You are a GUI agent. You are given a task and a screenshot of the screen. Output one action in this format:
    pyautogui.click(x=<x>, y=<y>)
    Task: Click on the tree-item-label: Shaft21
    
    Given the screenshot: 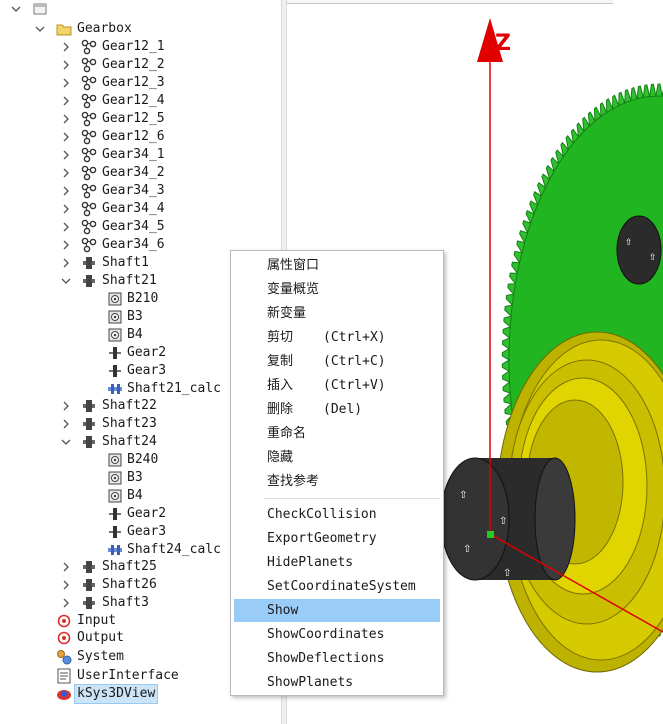 What is the action you would take?
    pyautogui.click(x=129, y=280)
    